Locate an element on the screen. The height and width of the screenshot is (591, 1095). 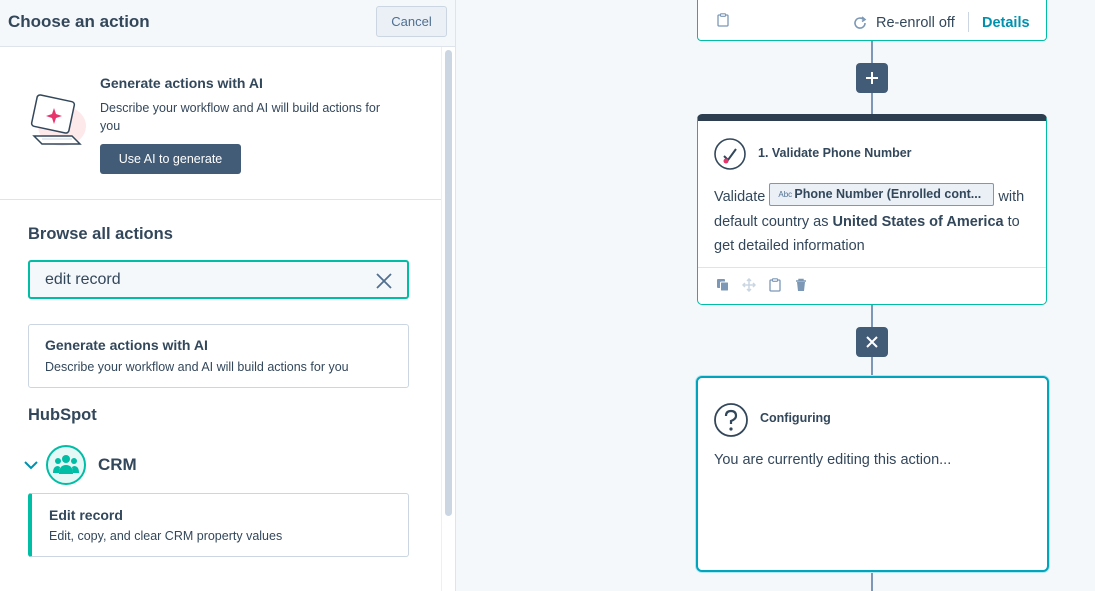
cancel-button: Cancel is located at coordinates (411, 21).